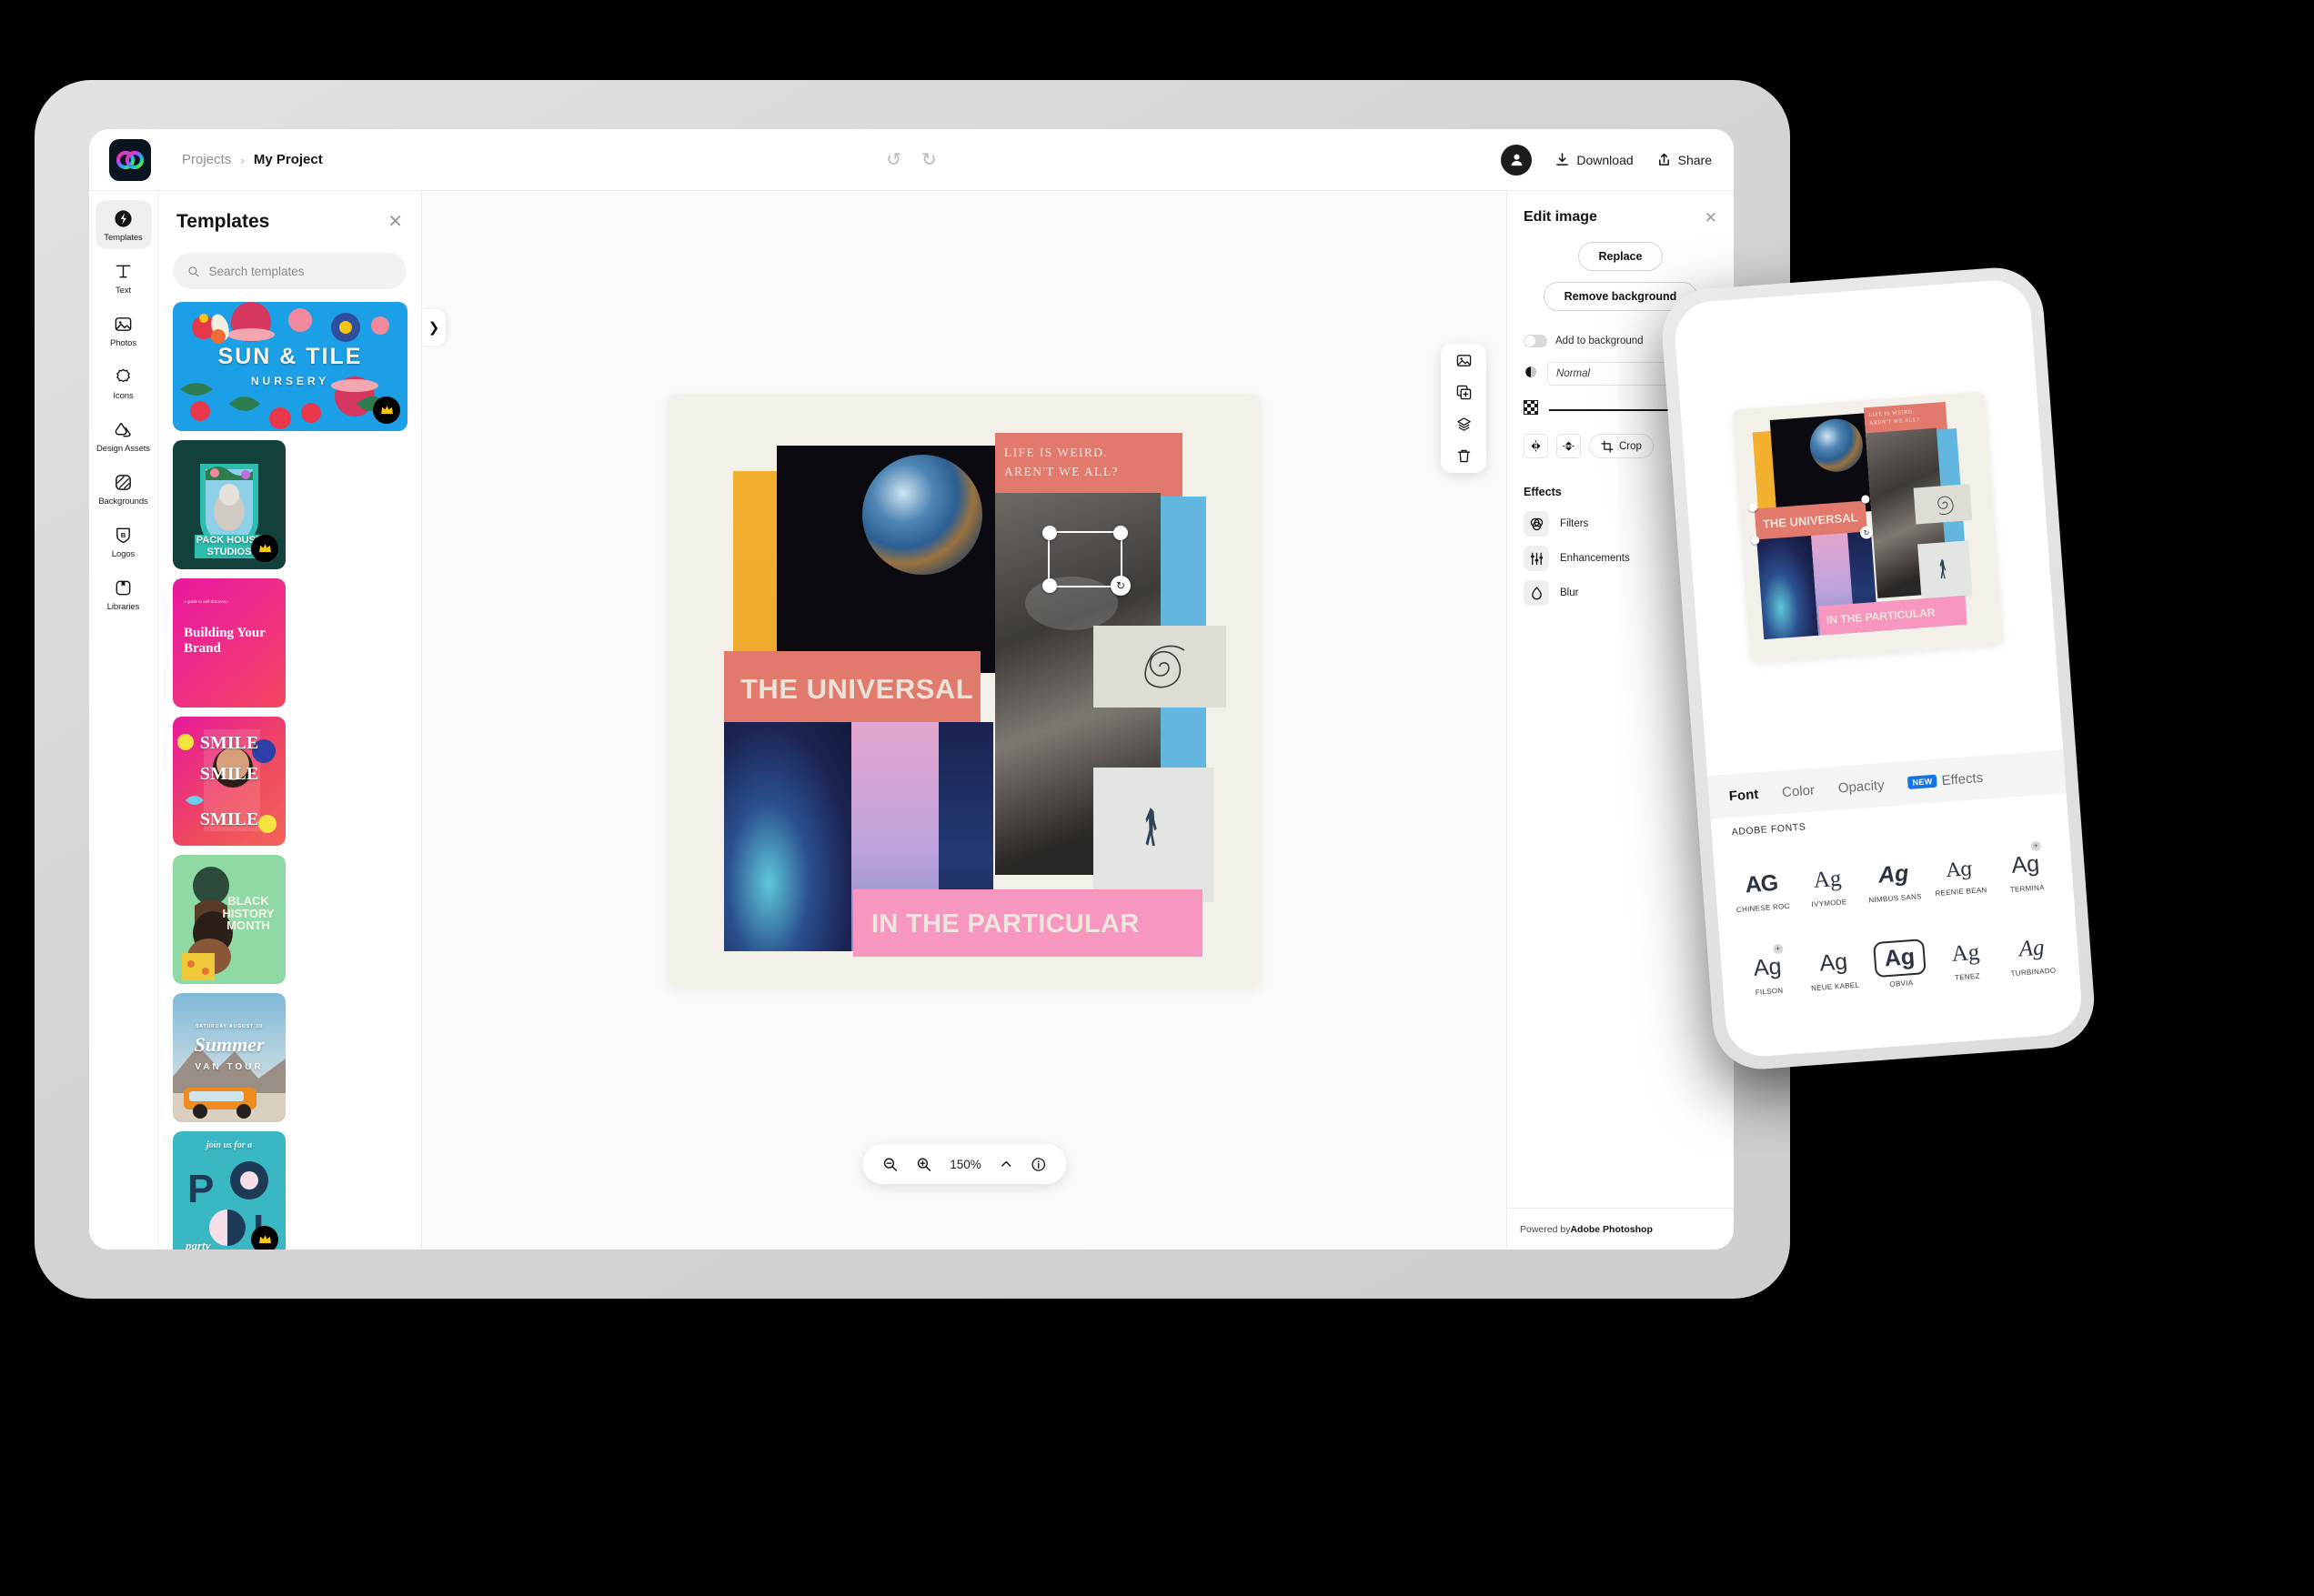 The image size is (2314, 1596). I want to click on sidebar-item-libraries: Libraries, so click(124, 593).